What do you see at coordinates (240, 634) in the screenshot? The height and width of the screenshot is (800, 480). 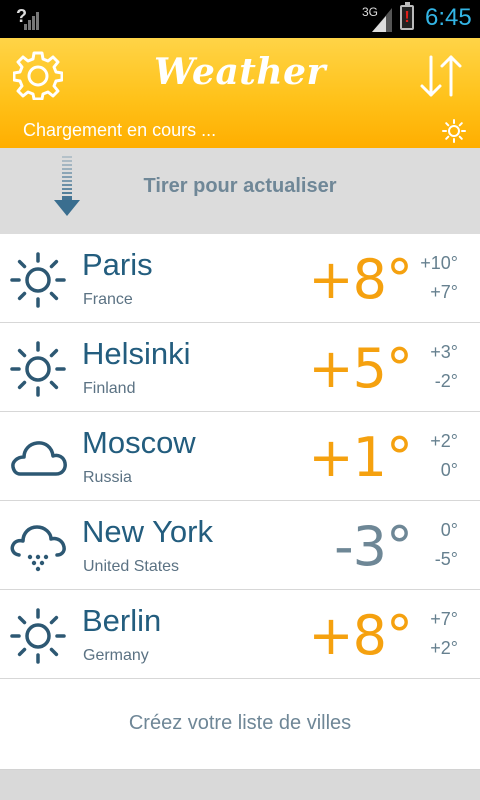 I see `city-row-berlin: Berlin Germany +8° +7° +2°` at bounding box center [240, 634].